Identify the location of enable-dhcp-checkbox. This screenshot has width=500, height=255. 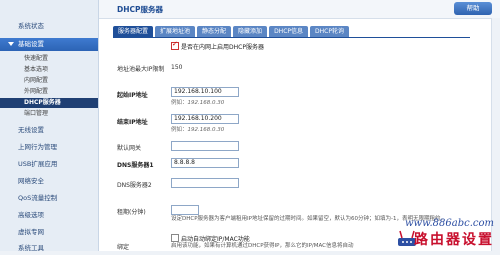
(175, 45).